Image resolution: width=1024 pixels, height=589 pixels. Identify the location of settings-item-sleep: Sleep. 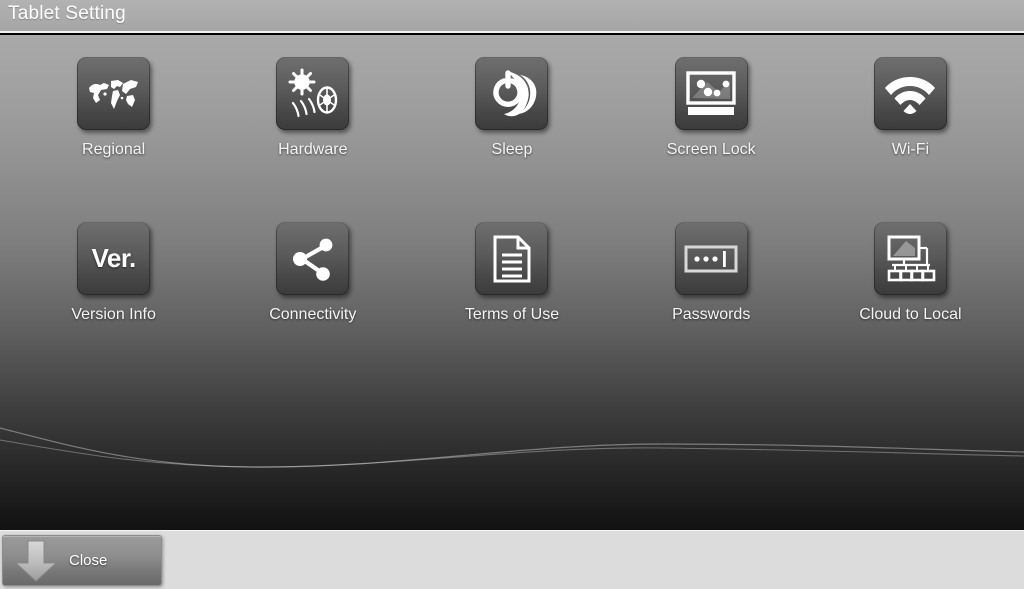
(511, 139).